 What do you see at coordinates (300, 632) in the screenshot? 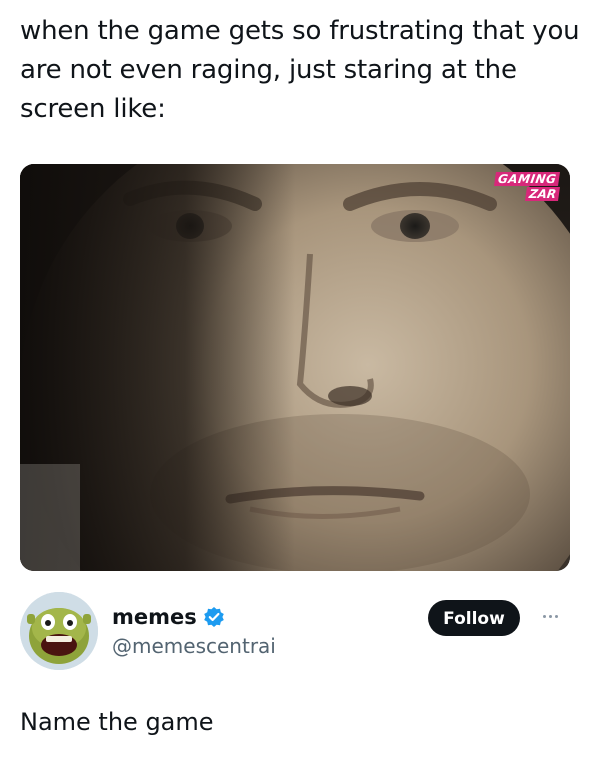
I see `post-author-row: memes @memescentrai Follow` at bounding box center [300, 632].